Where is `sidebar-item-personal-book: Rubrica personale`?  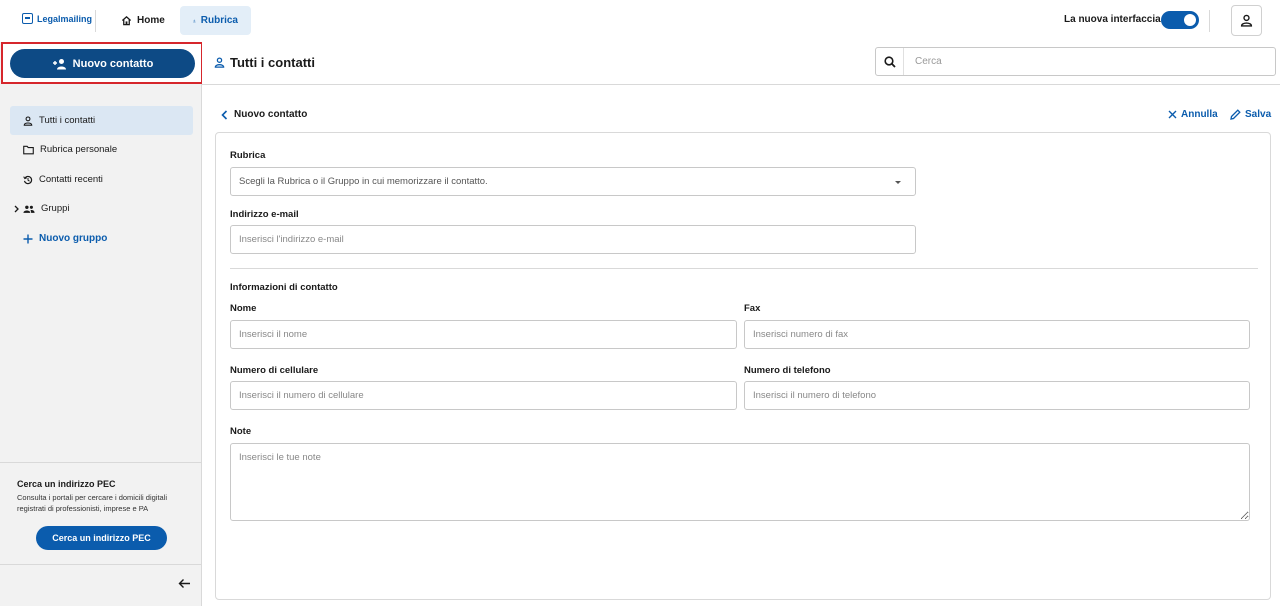 sidebar-item-personal-book: Rubrica personale is located at coordinates (101, 149).